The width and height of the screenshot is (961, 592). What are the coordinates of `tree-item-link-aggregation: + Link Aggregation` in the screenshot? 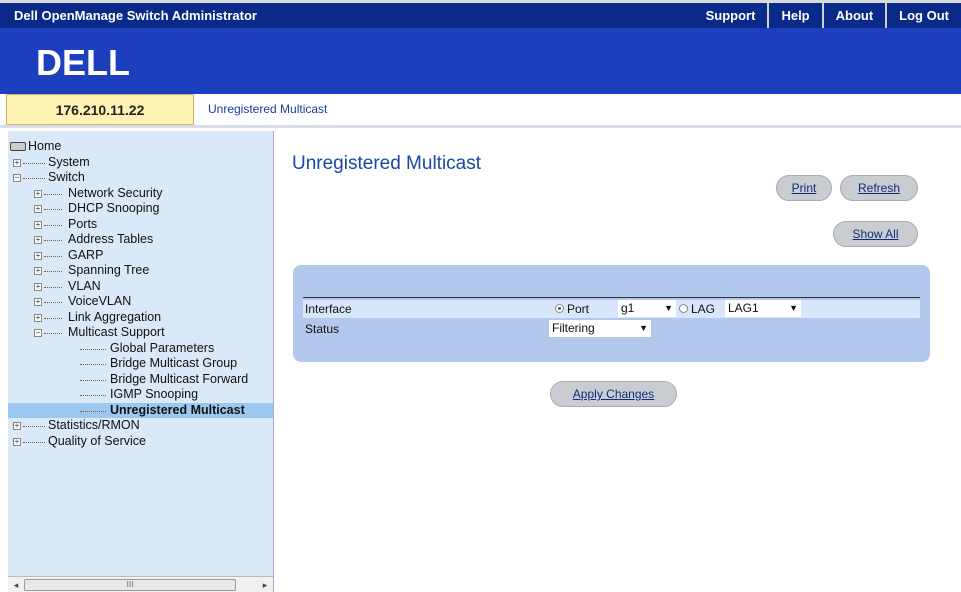 It's located at (140, 317).